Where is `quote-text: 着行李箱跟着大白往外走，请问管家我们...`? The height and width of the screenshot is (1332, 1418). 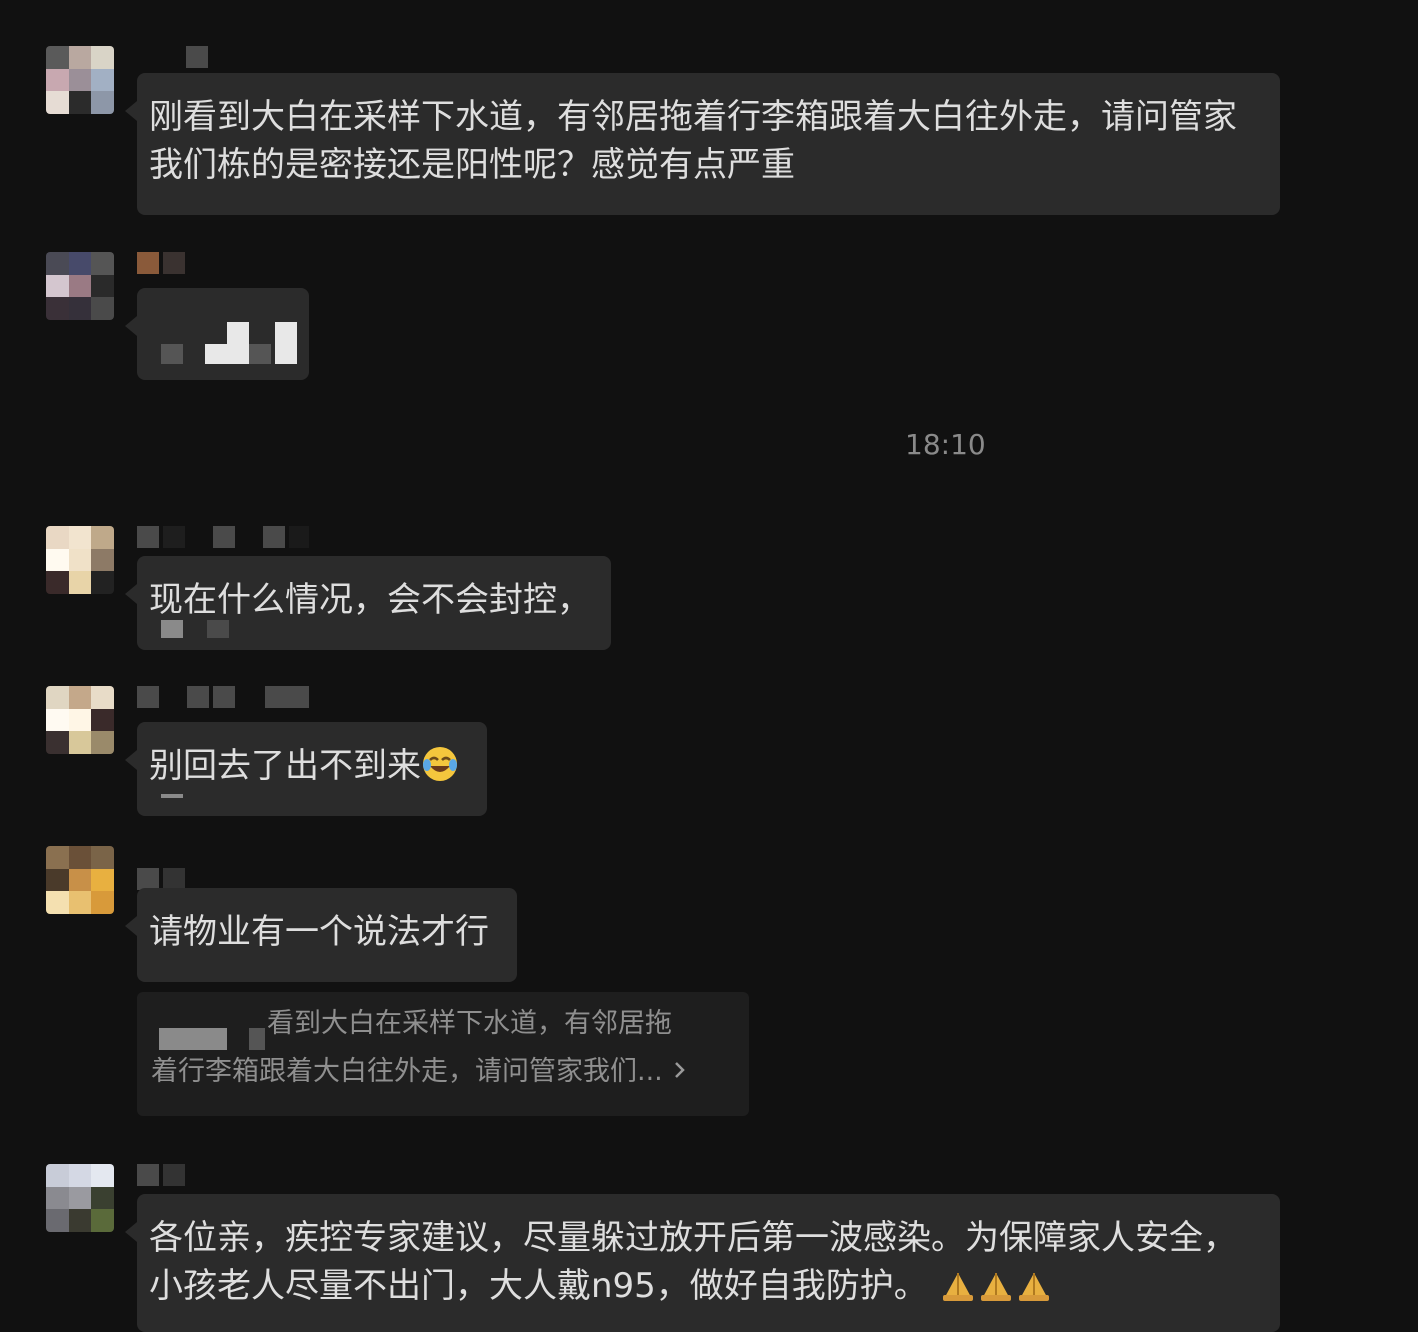
quote-text: 着行李箱跟着大白往外走，请问管家我们... is located at coordinates (407, 1071).